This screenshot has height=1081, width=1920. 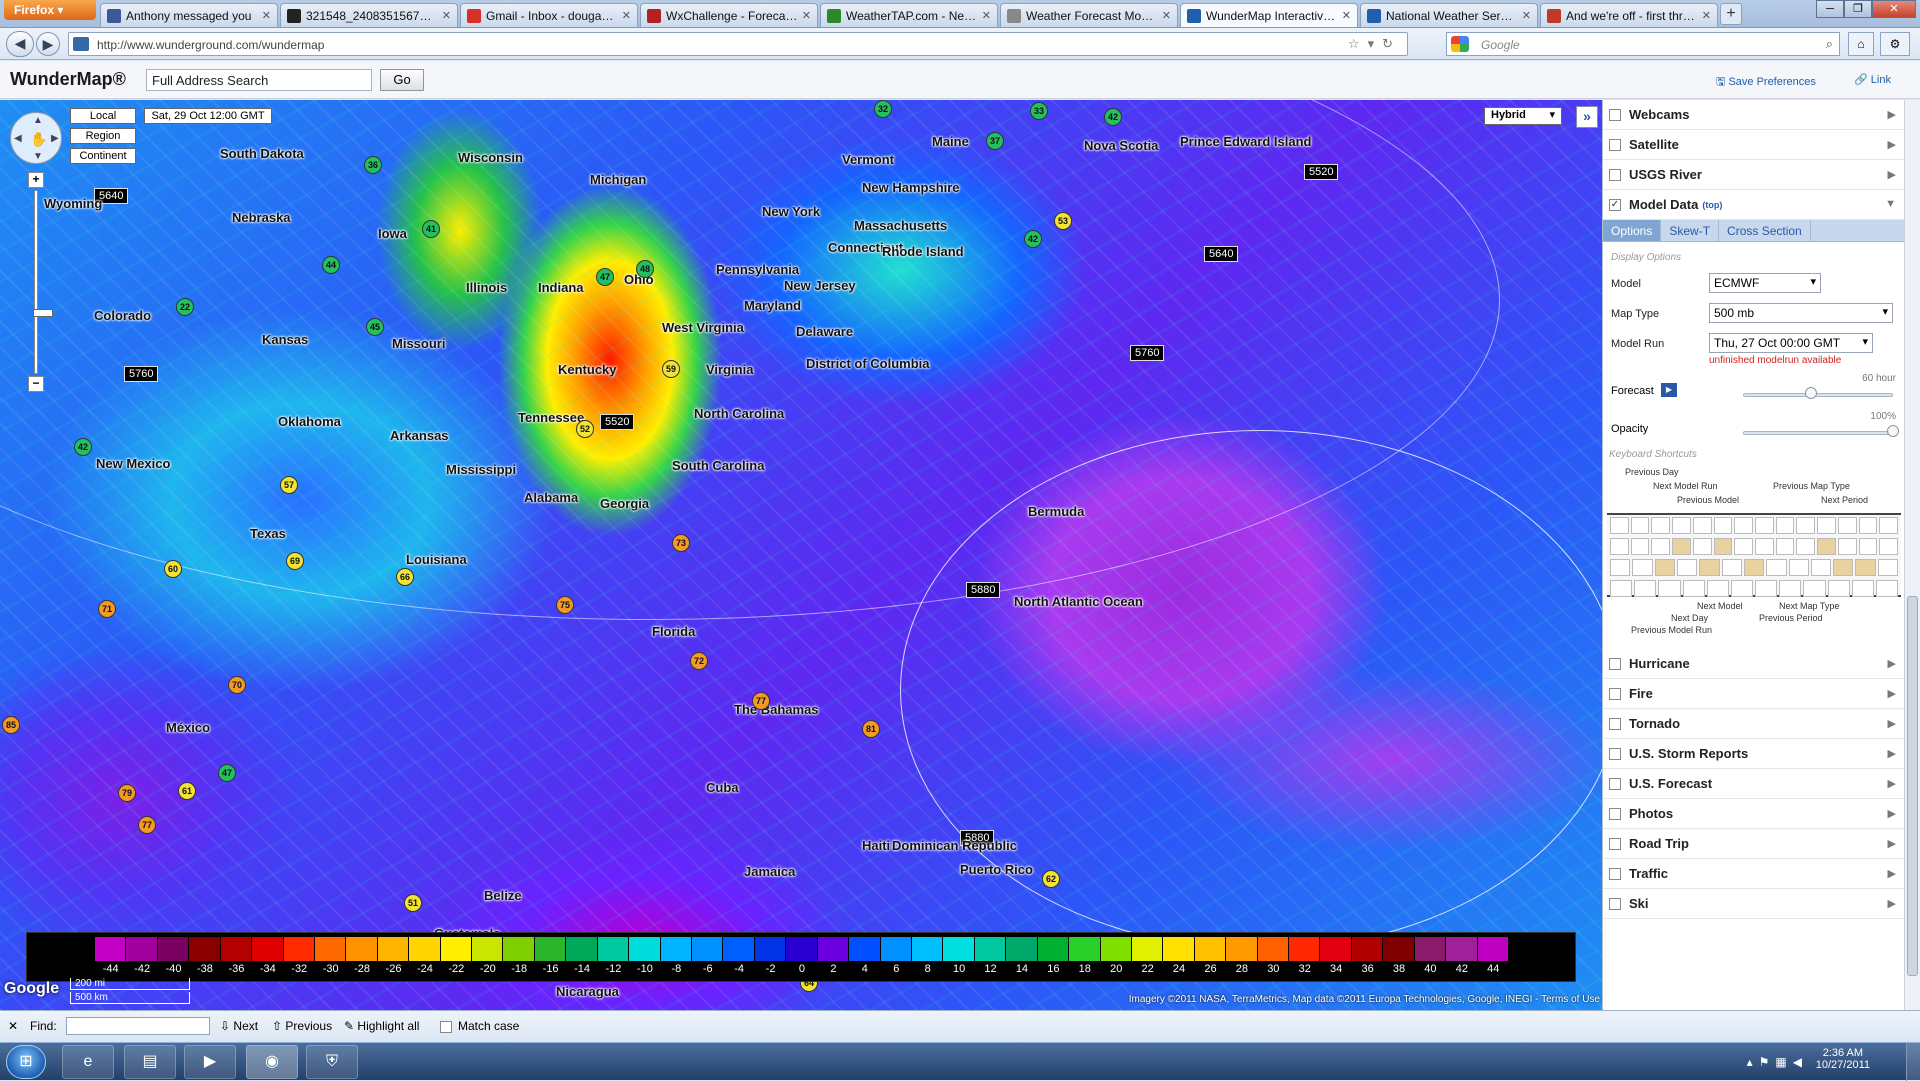 I want to click on station-marker: 32, so click(x=883, y=109).